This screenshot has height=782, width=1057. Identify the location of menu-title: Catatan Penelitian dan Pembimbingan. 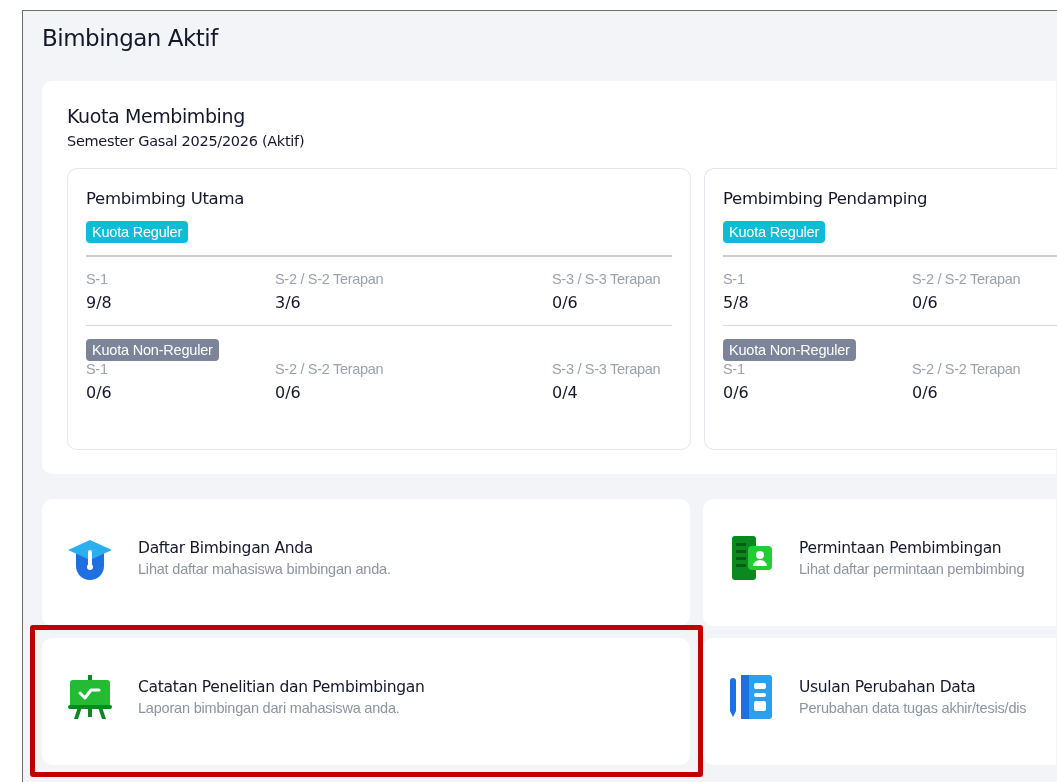
(281, 686).